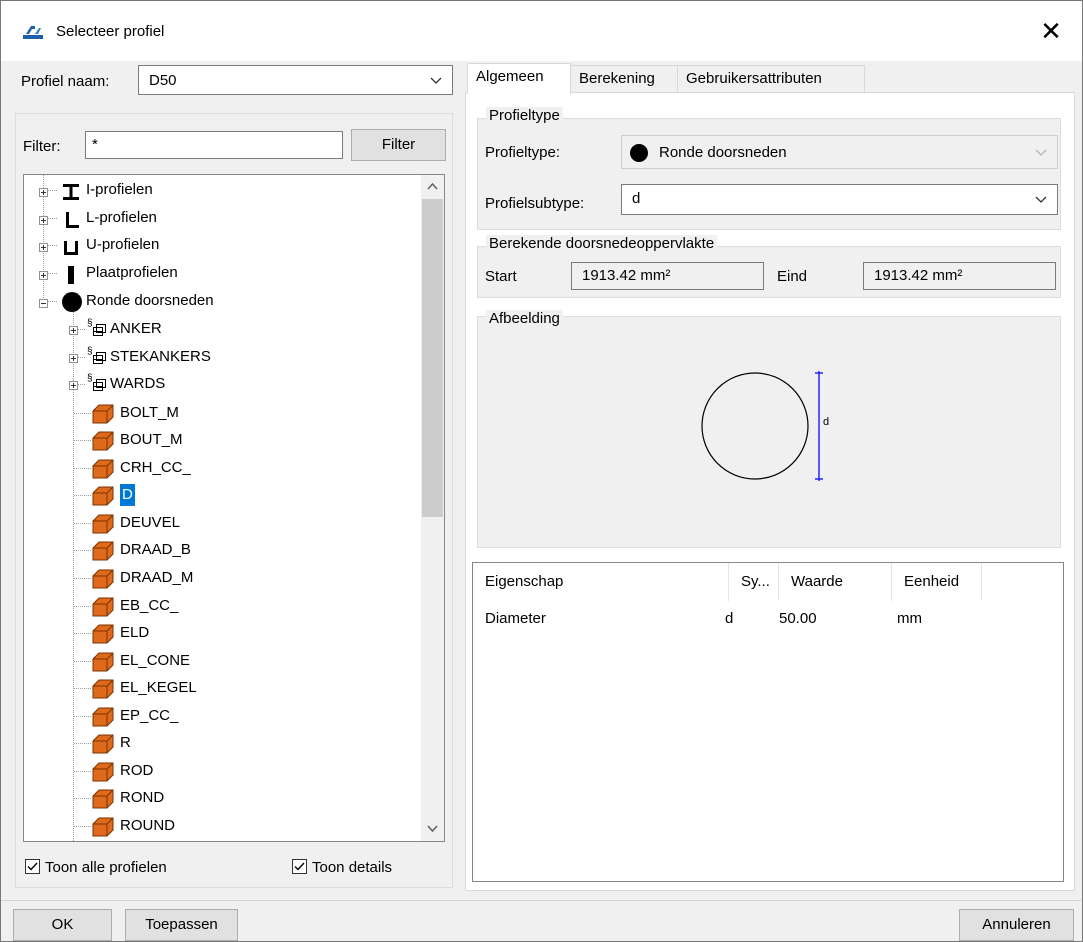 The image size is (1083, 942). What do you see at coordinates (219, 826) in the screenshot?
I see `tree-item-round: ROUND` at bounding box center [219, 826].